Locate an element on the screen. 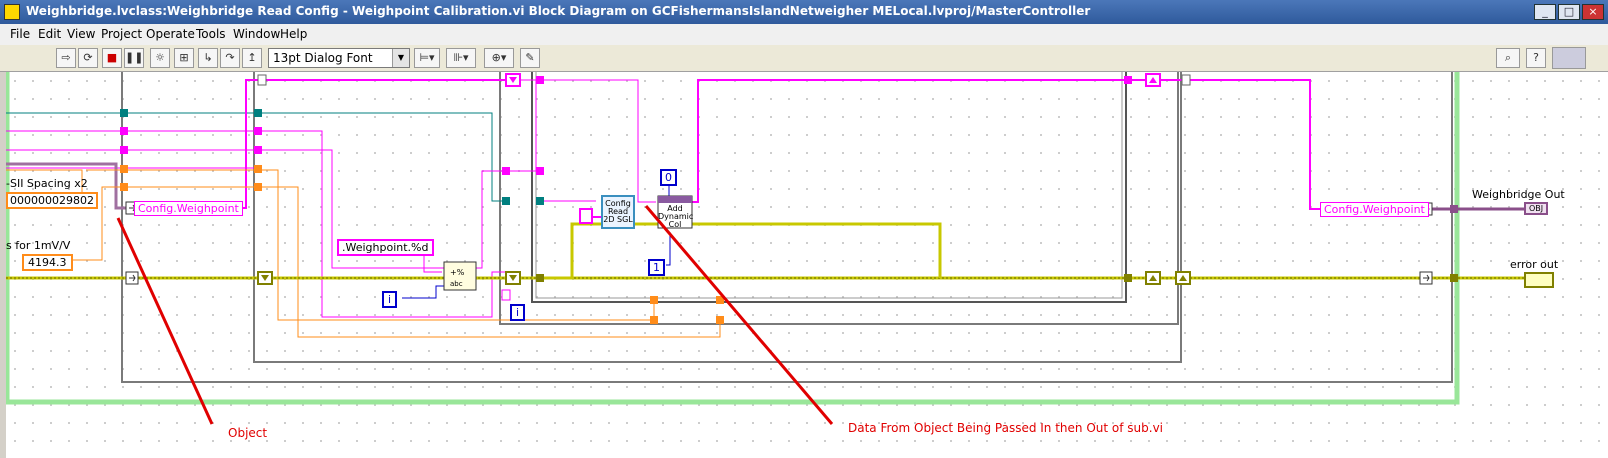  retain-wire-values-icon: ⊞ is located at coordinates (184, 58).